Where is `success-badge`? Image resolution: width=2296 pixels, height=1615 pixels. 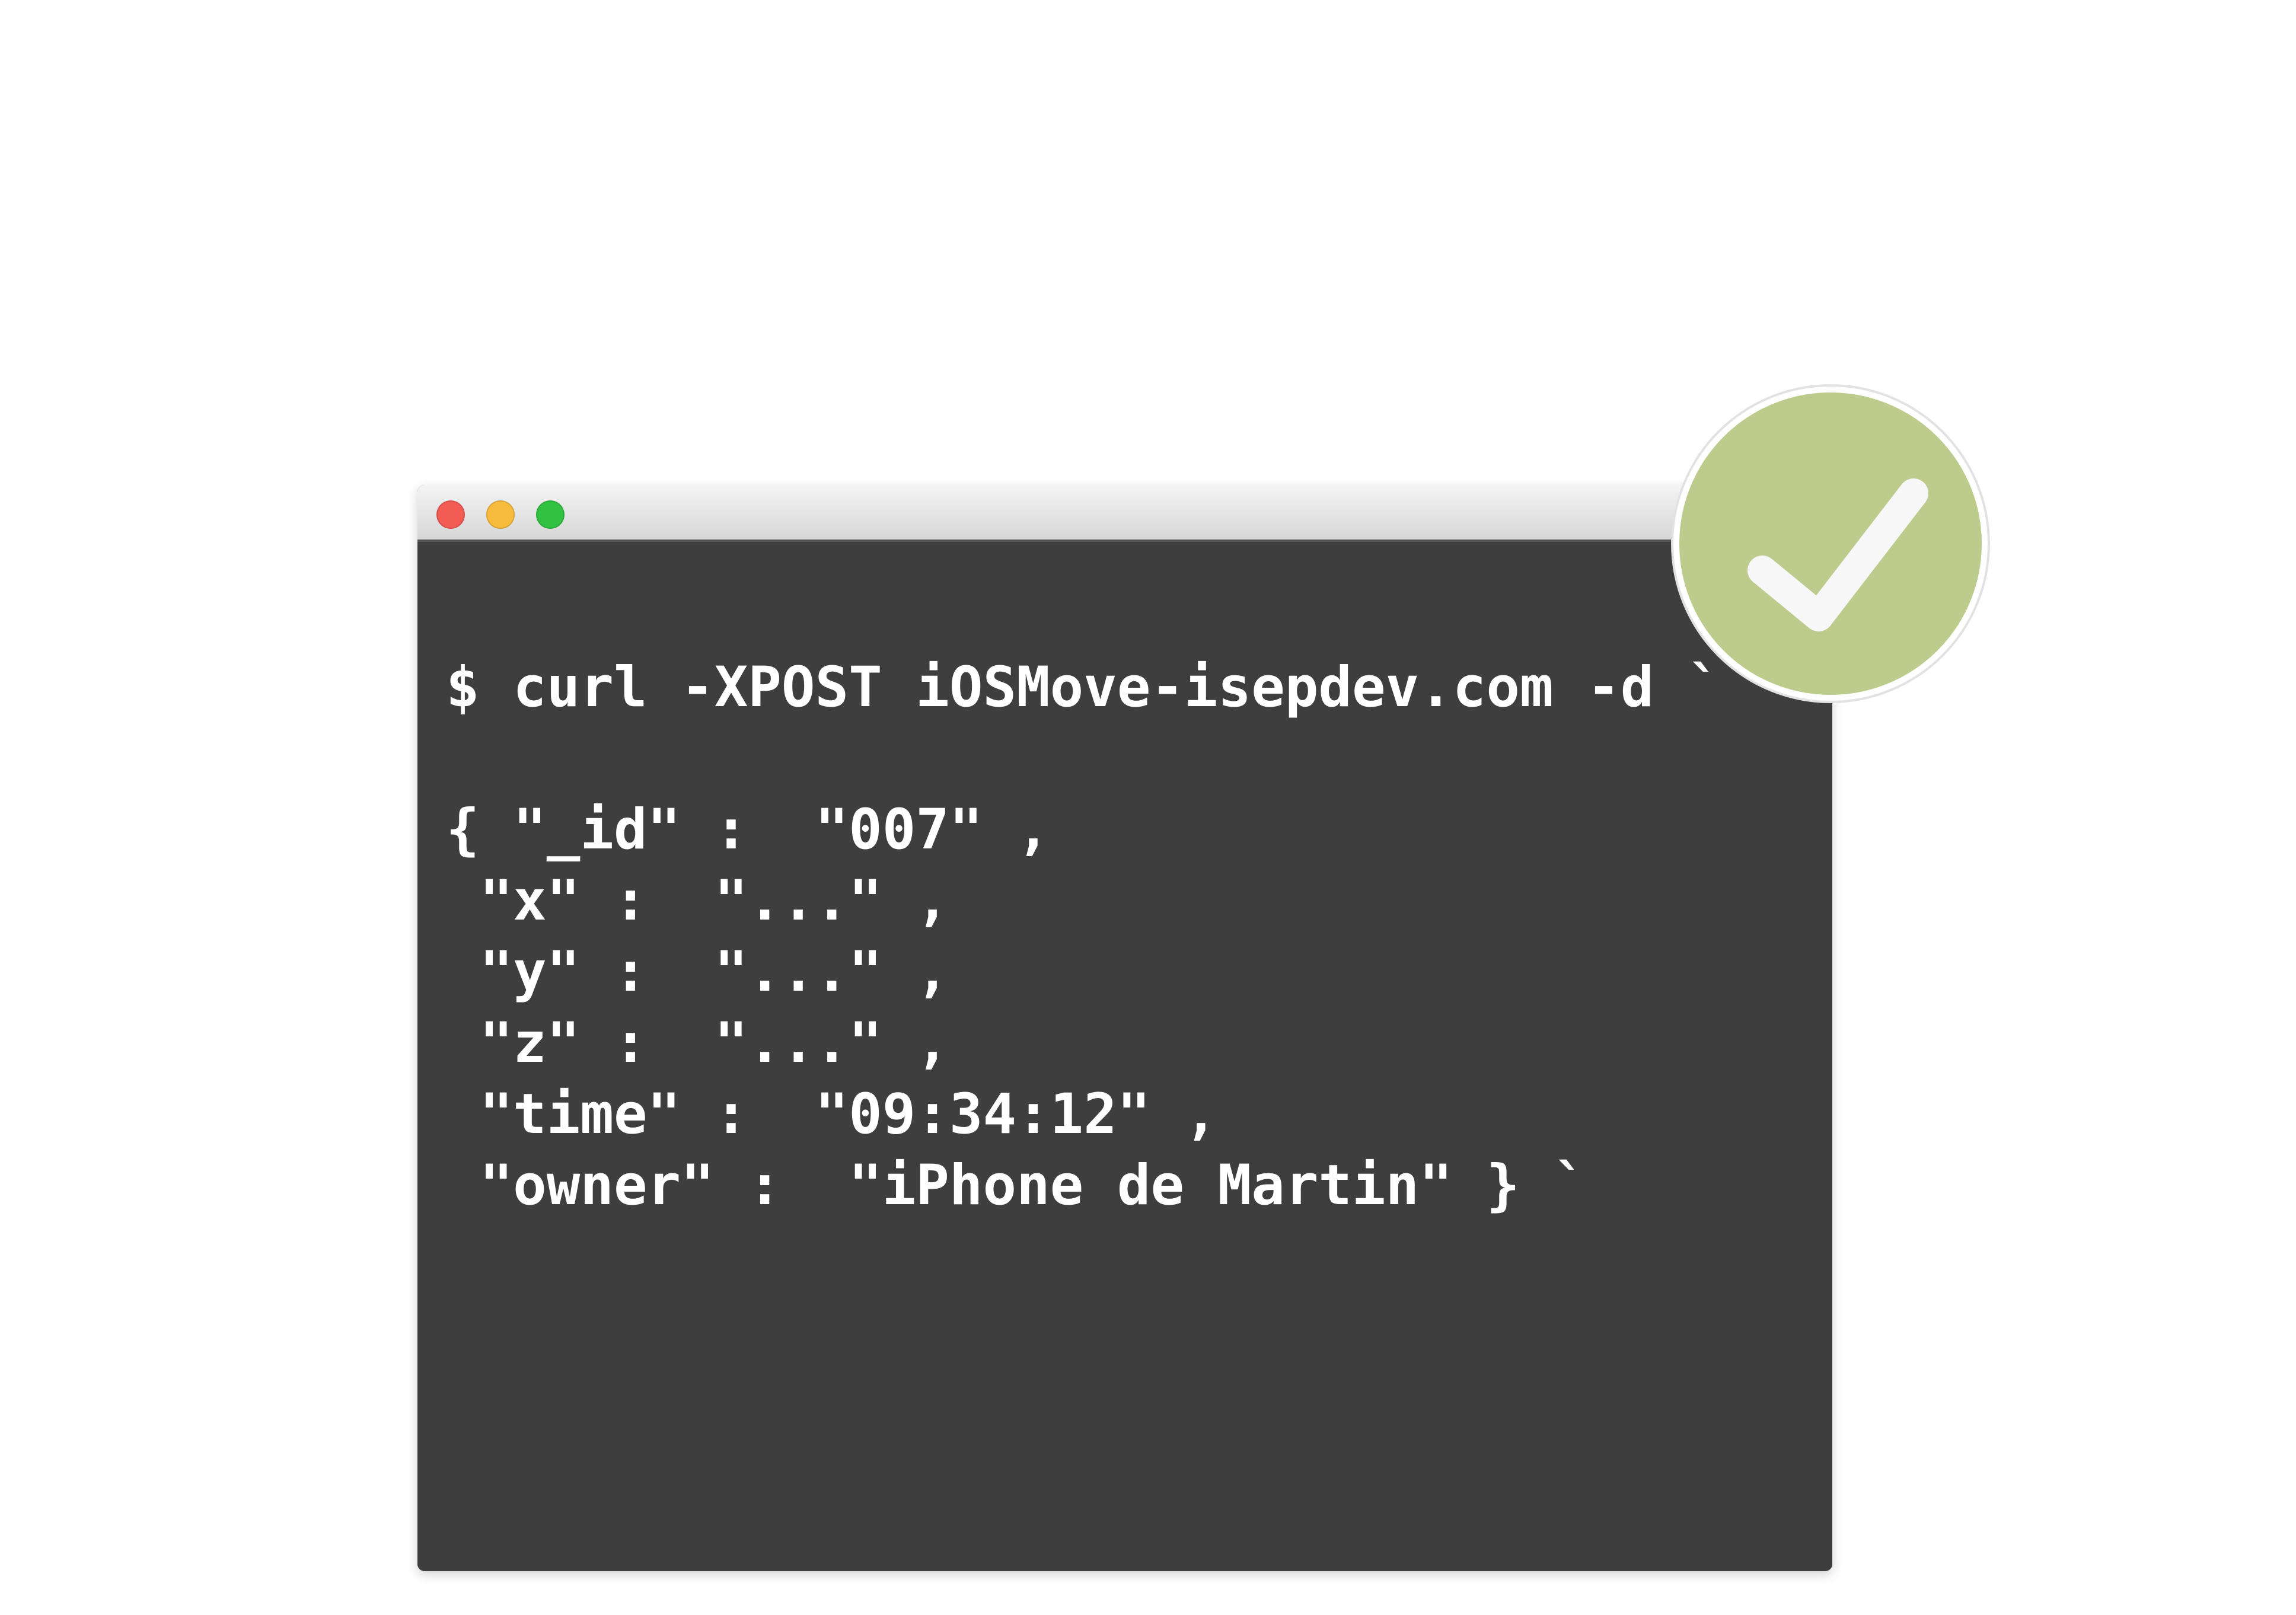
success-badge is located at coordinates (1830, 544).